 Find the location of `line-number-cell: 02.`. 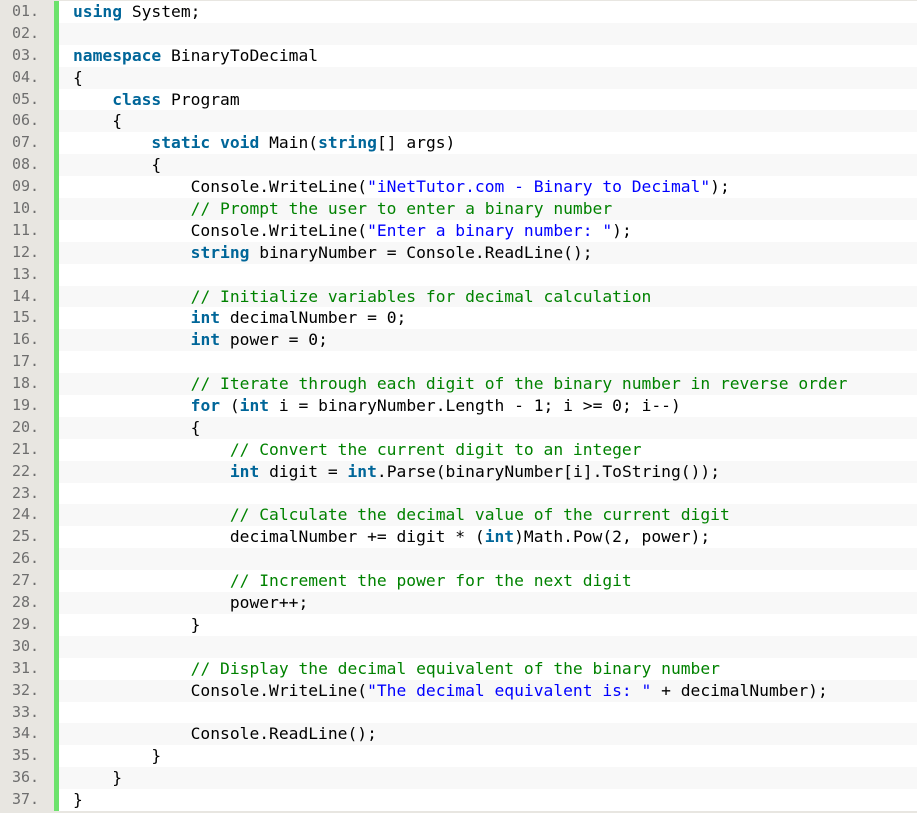

line-number-cell: 02. is located at coordinates (27, 33).